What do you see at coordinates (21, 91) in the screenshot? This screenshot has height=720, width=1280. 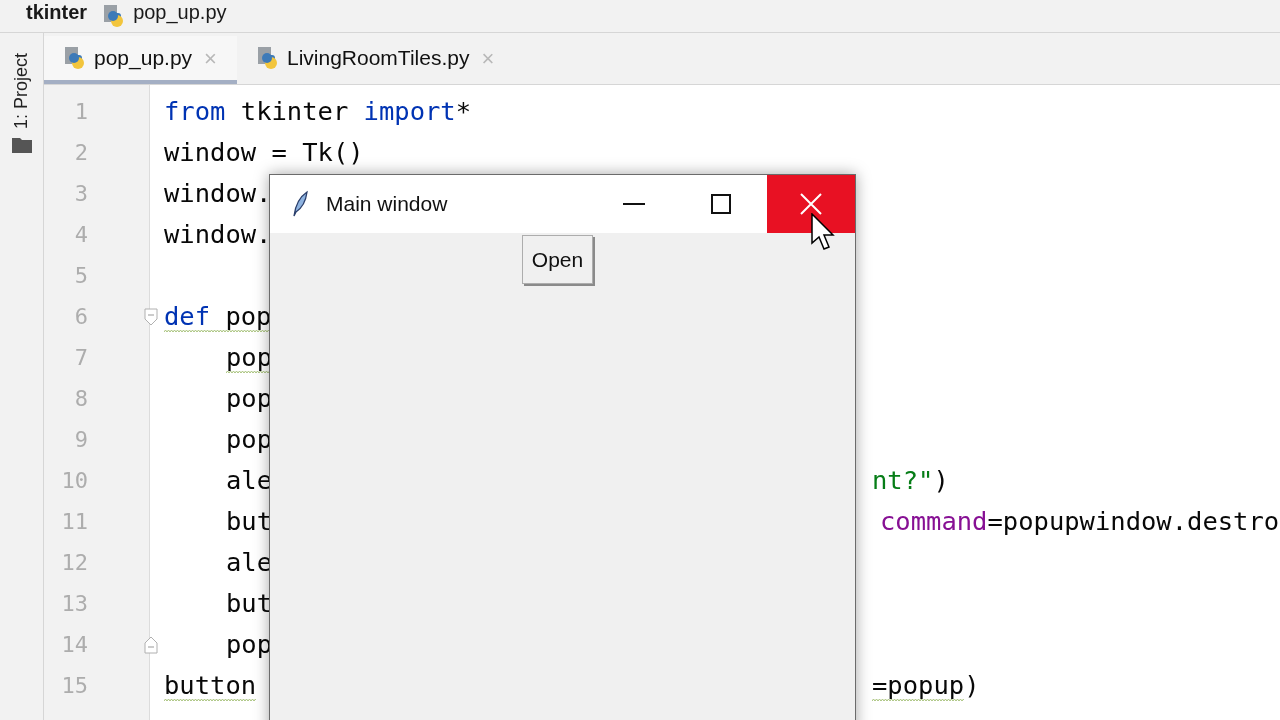 I see `project-tool-tab: 1: Project` at bounding box center [21, 91].